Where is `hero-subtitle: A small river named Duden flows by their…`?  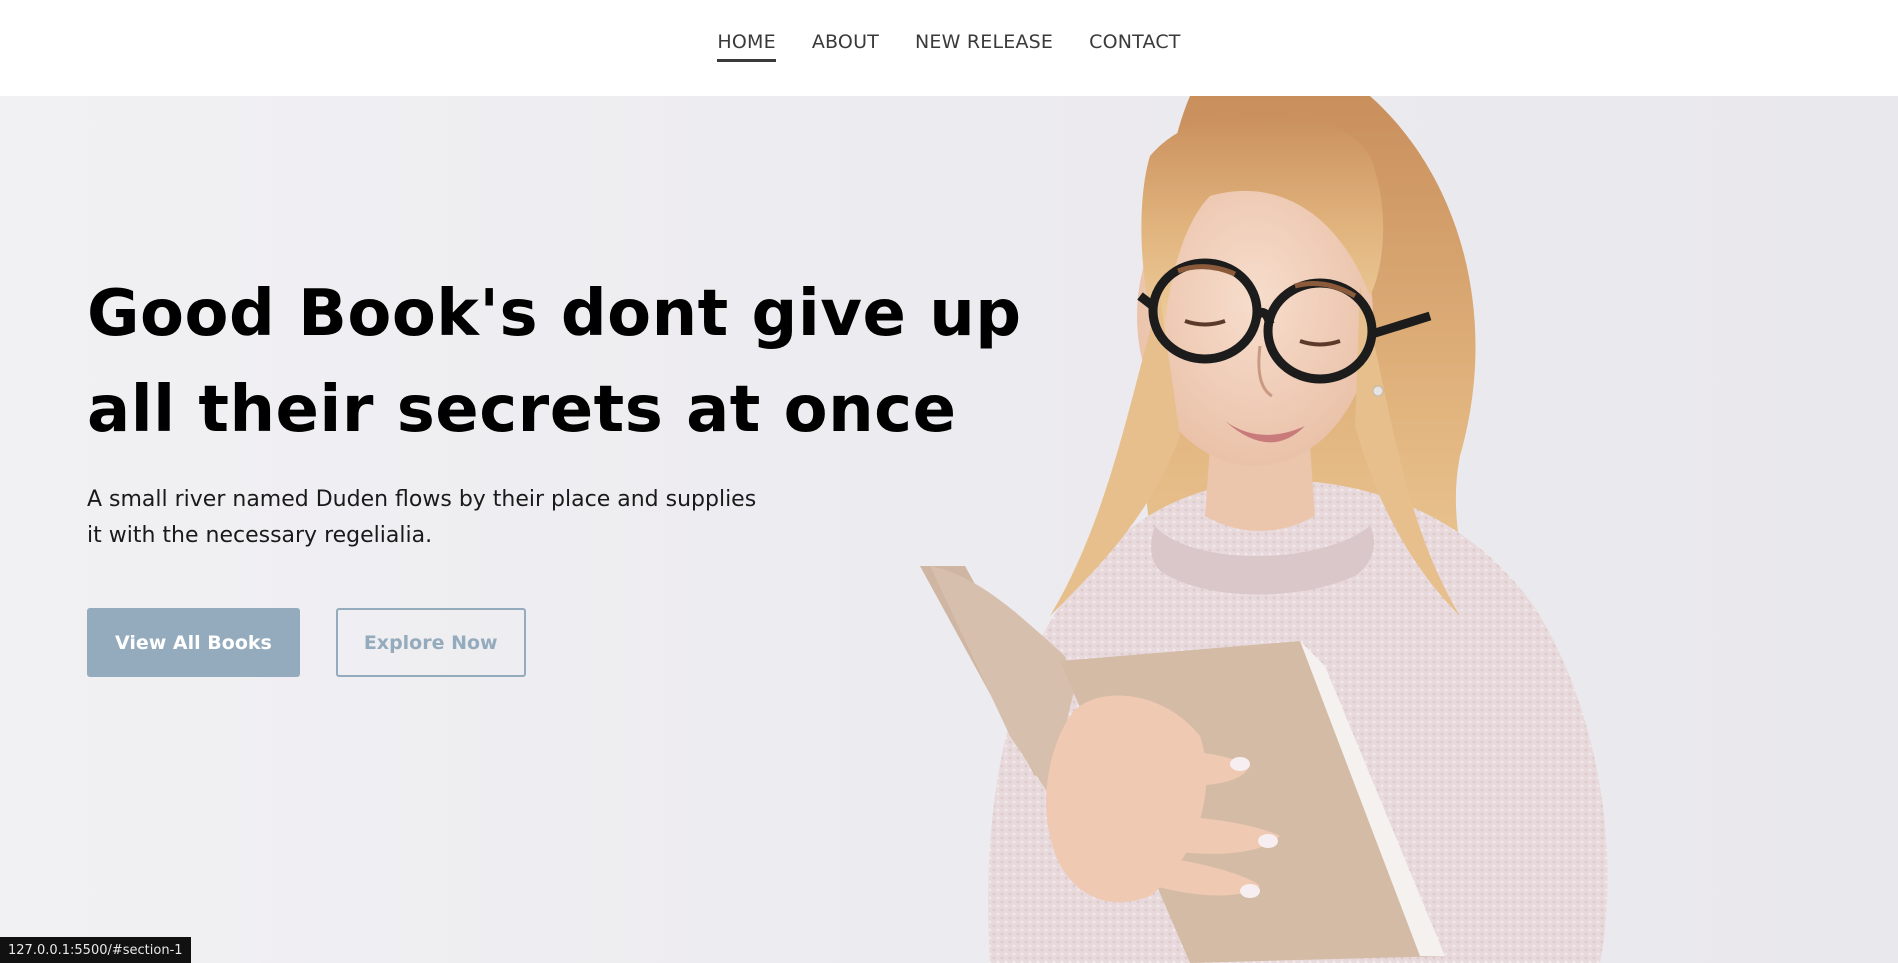 hero-subtitle: A small river named Duden flows by their… is located at coordinates (422, 517).